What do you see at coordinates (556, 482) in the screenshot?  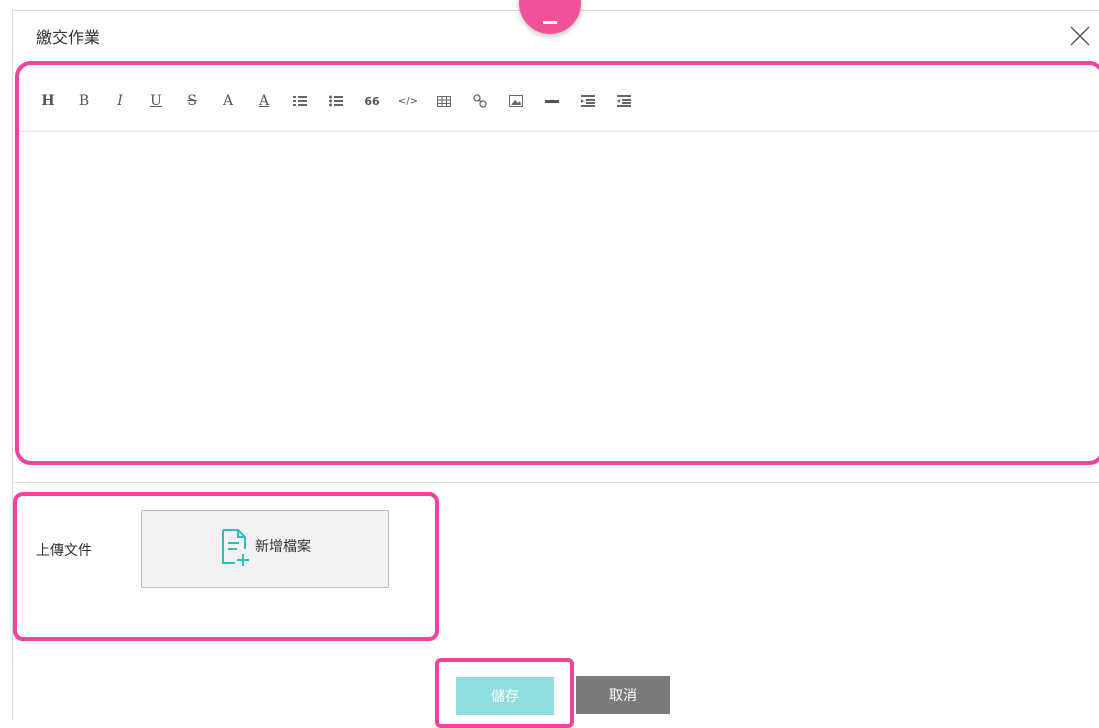 I see `section-divider` at bounding box center [556, 482].